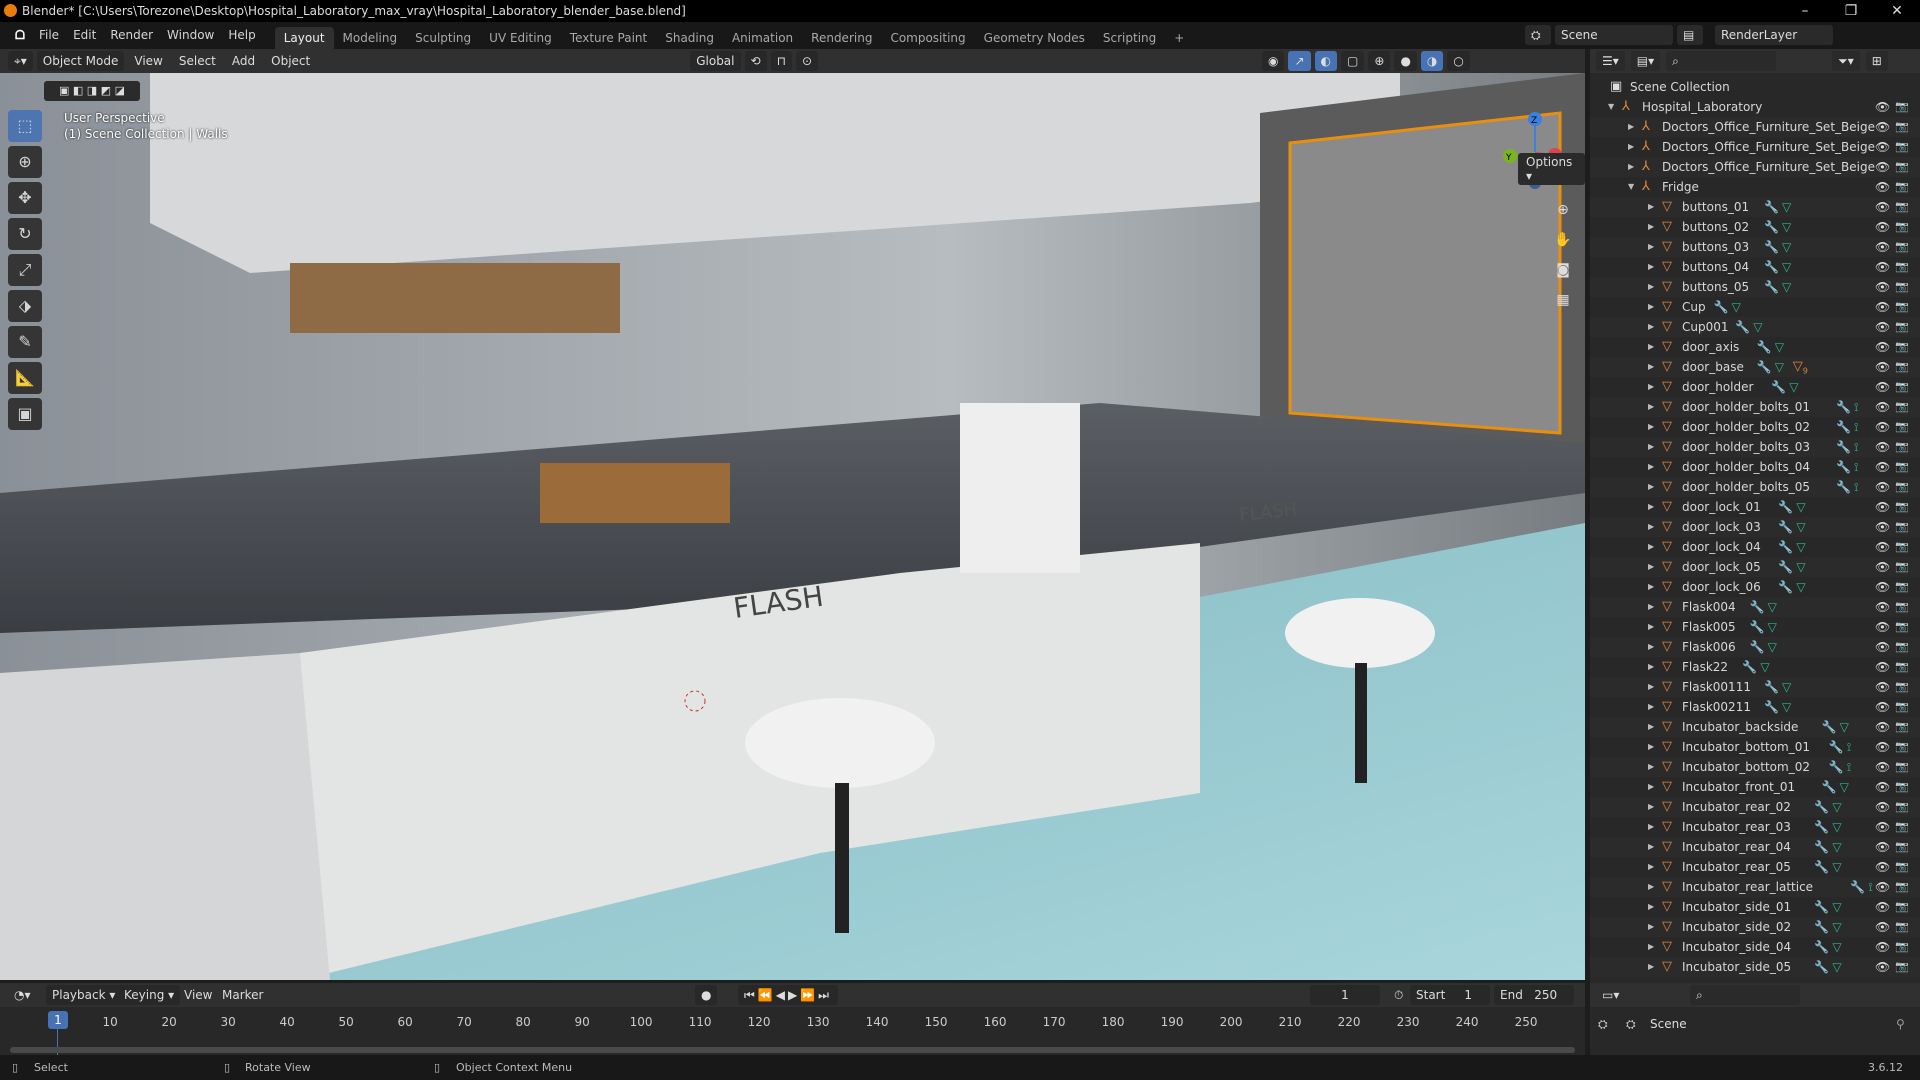  Describe the element at coordinates (1610, 995) in the screenshot. I see `properties-editor-icon: ▭▾` at that location.